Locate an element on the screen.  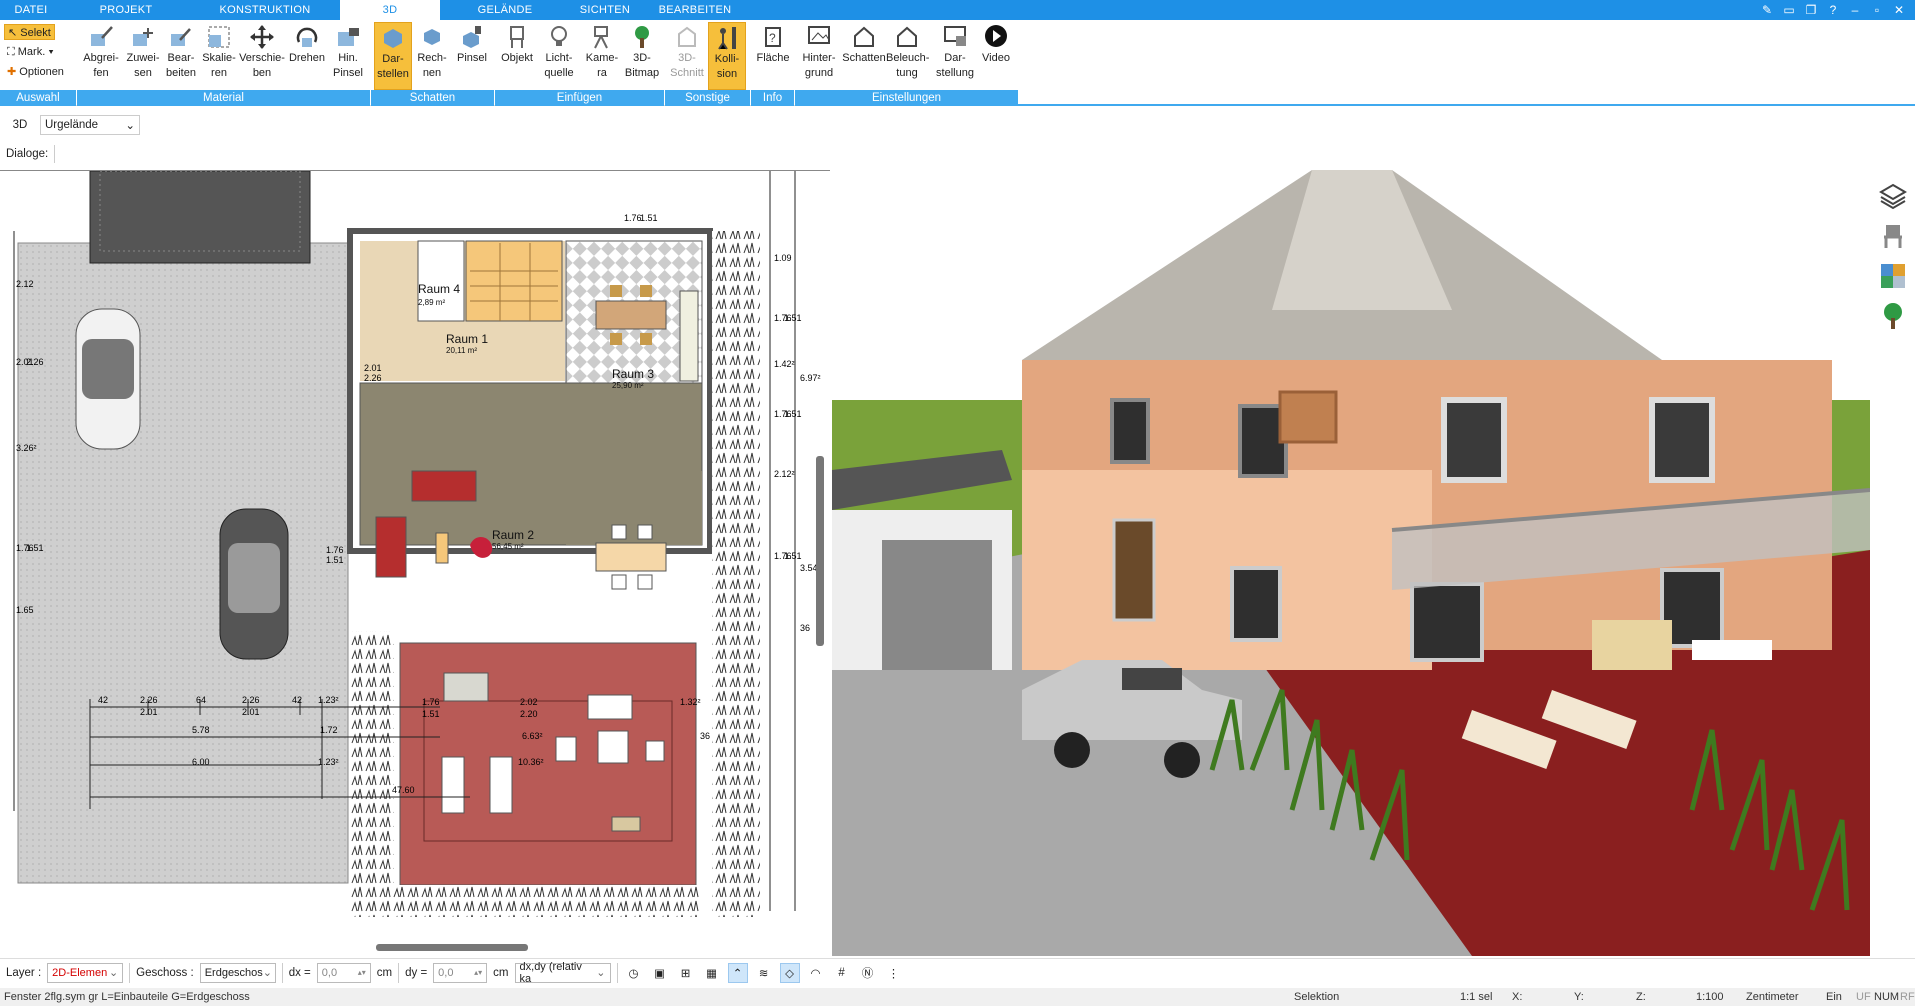
video-button: Video is located at coordinates (996, 56).